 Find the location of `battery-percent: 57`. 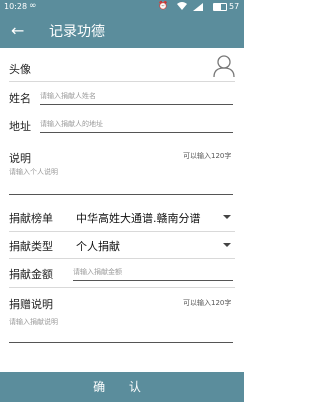

battery-percent: 57 is located at coordinates (234, 6).